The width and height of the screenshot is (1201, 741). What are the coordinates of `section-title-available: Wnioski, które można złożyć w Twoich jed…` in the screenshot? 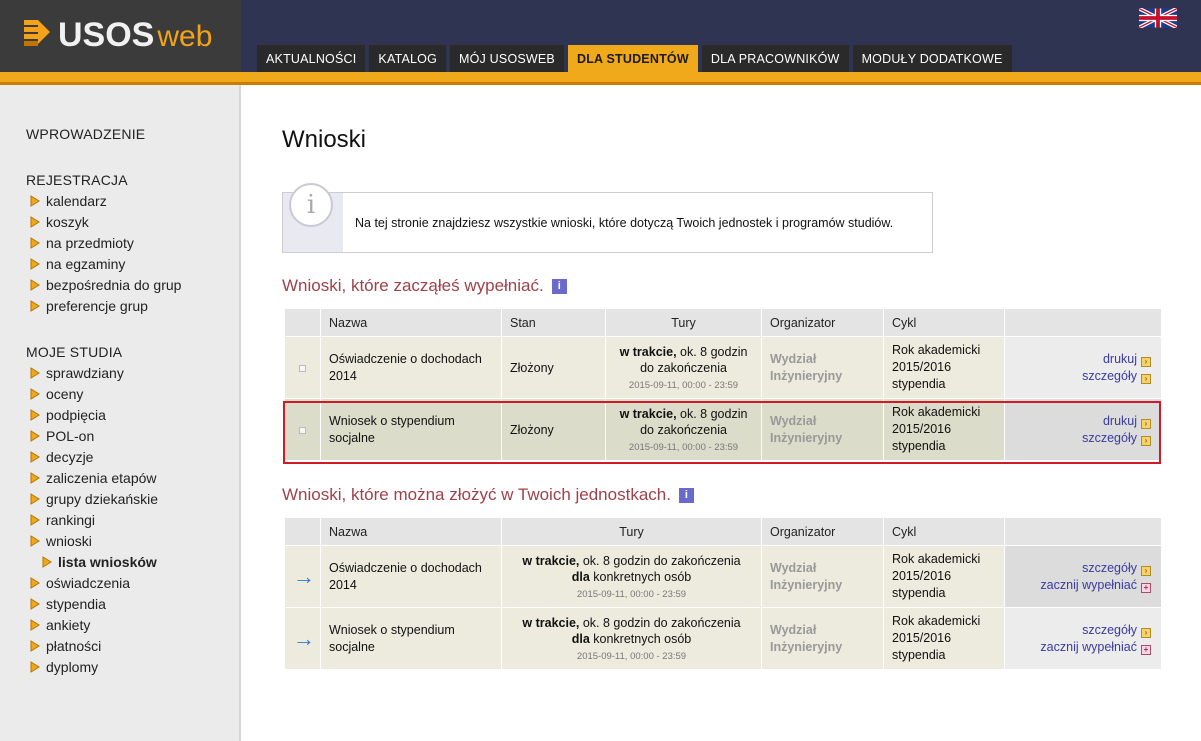 It's located at (488, 495).